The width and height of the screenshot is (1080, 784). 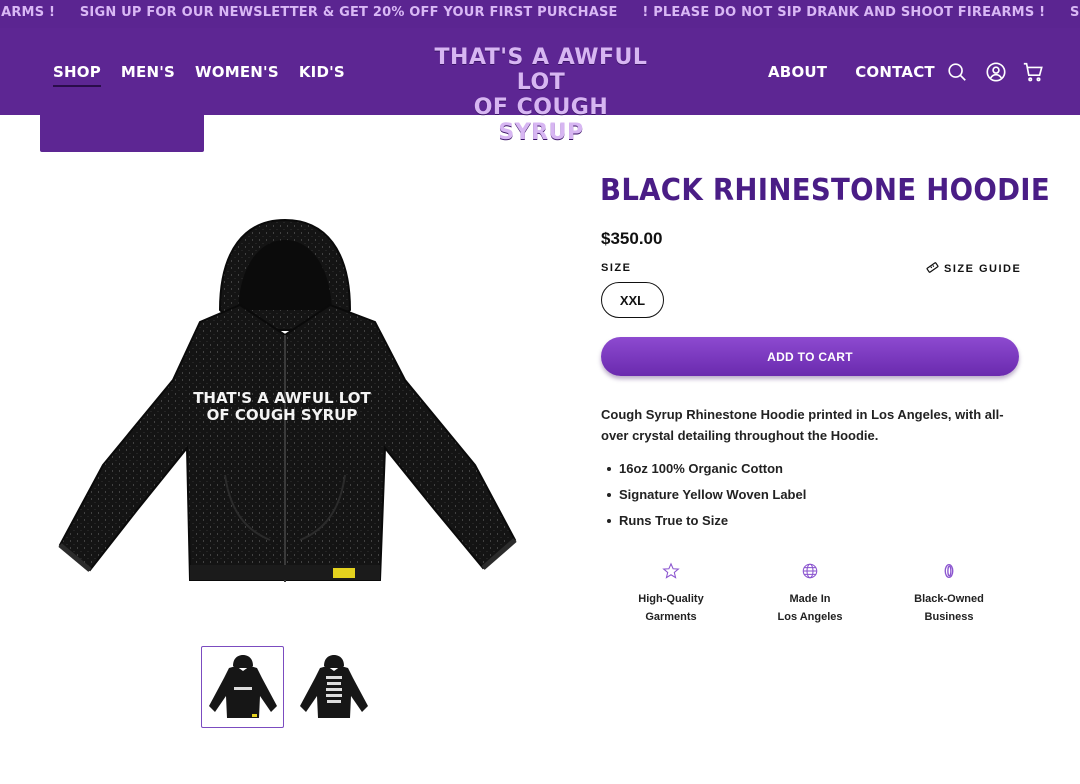 I want to click on hoodie-print-line-1: THAT'S A AWFUL LOT, so click(x=282, y=398).